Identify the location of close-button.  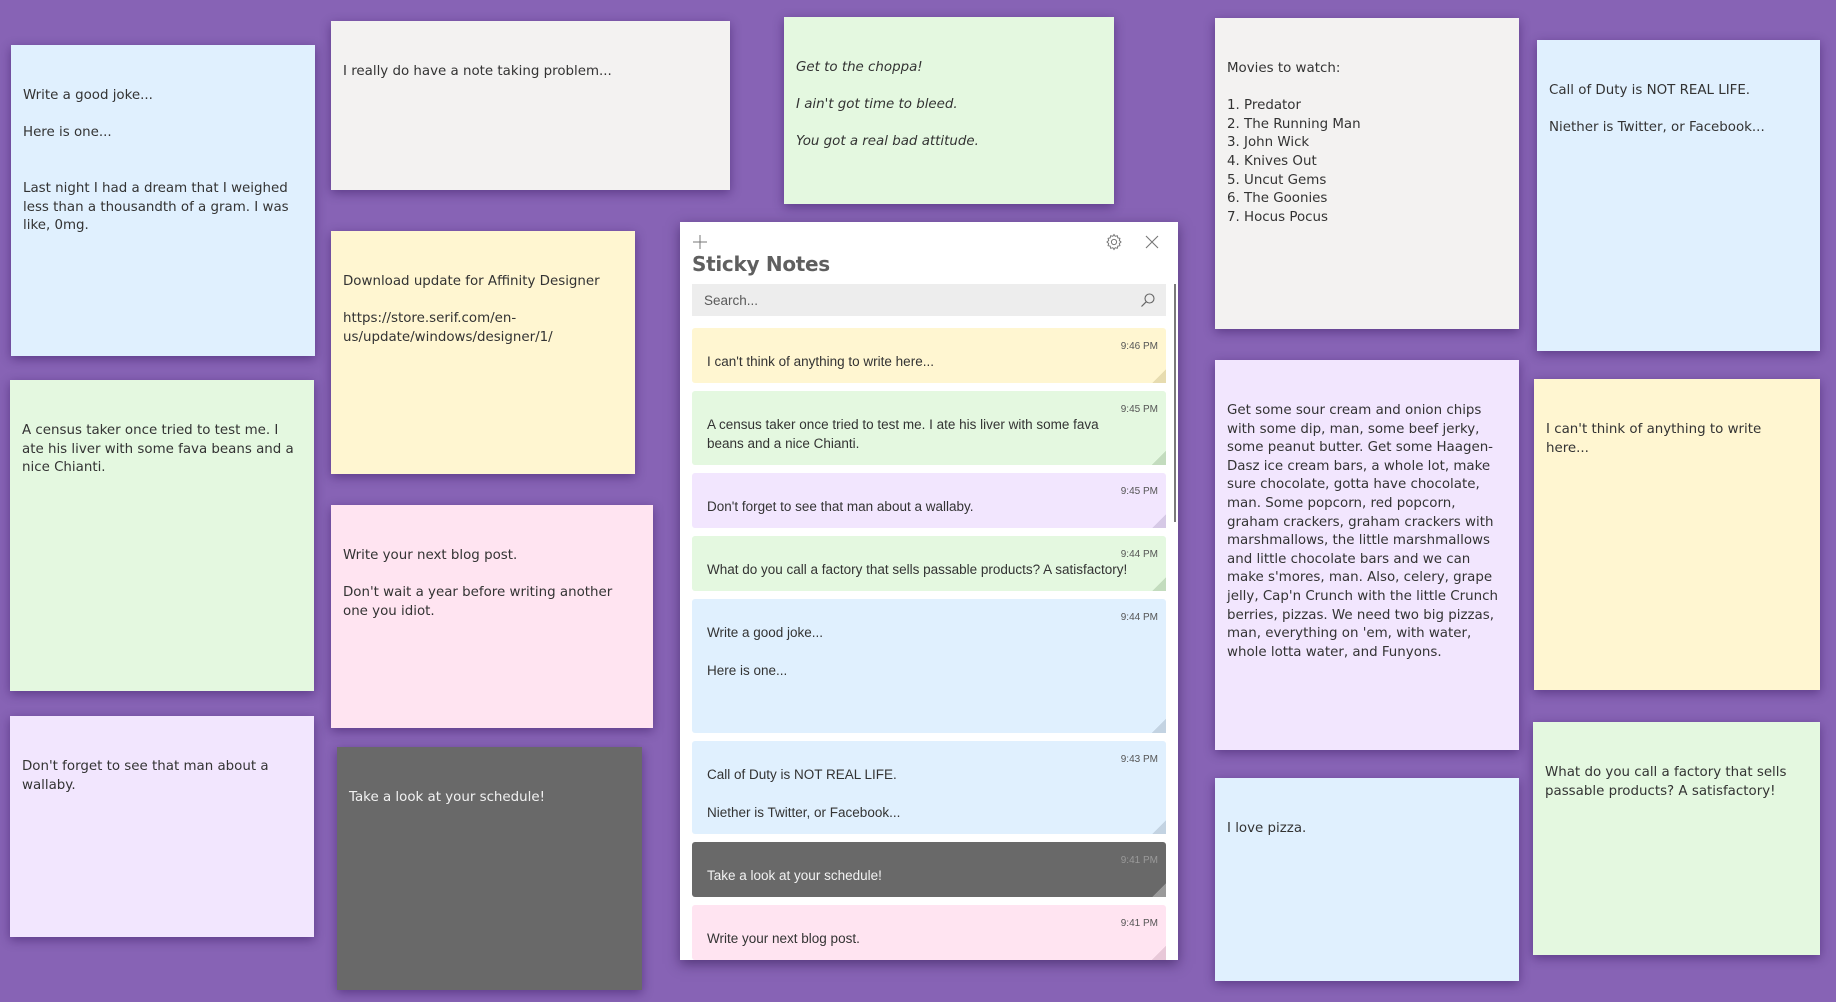
(1152, 242).